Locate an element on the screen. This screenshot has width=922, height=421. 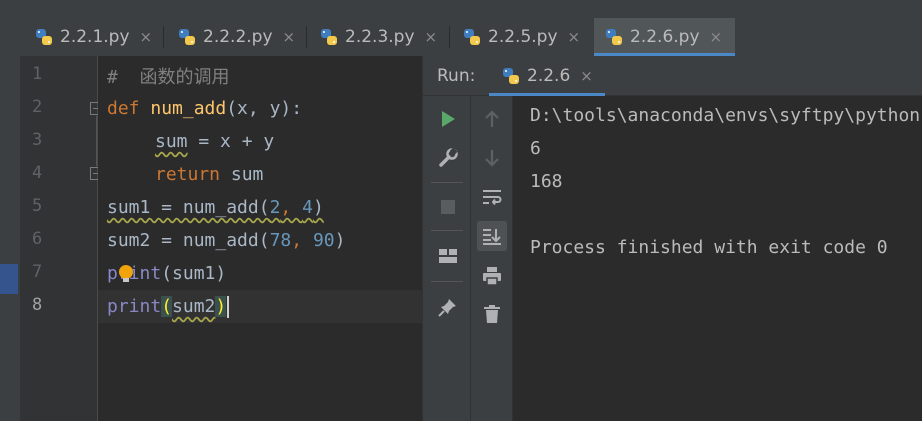
function-name: num_add is located at coordinates (188, 108).